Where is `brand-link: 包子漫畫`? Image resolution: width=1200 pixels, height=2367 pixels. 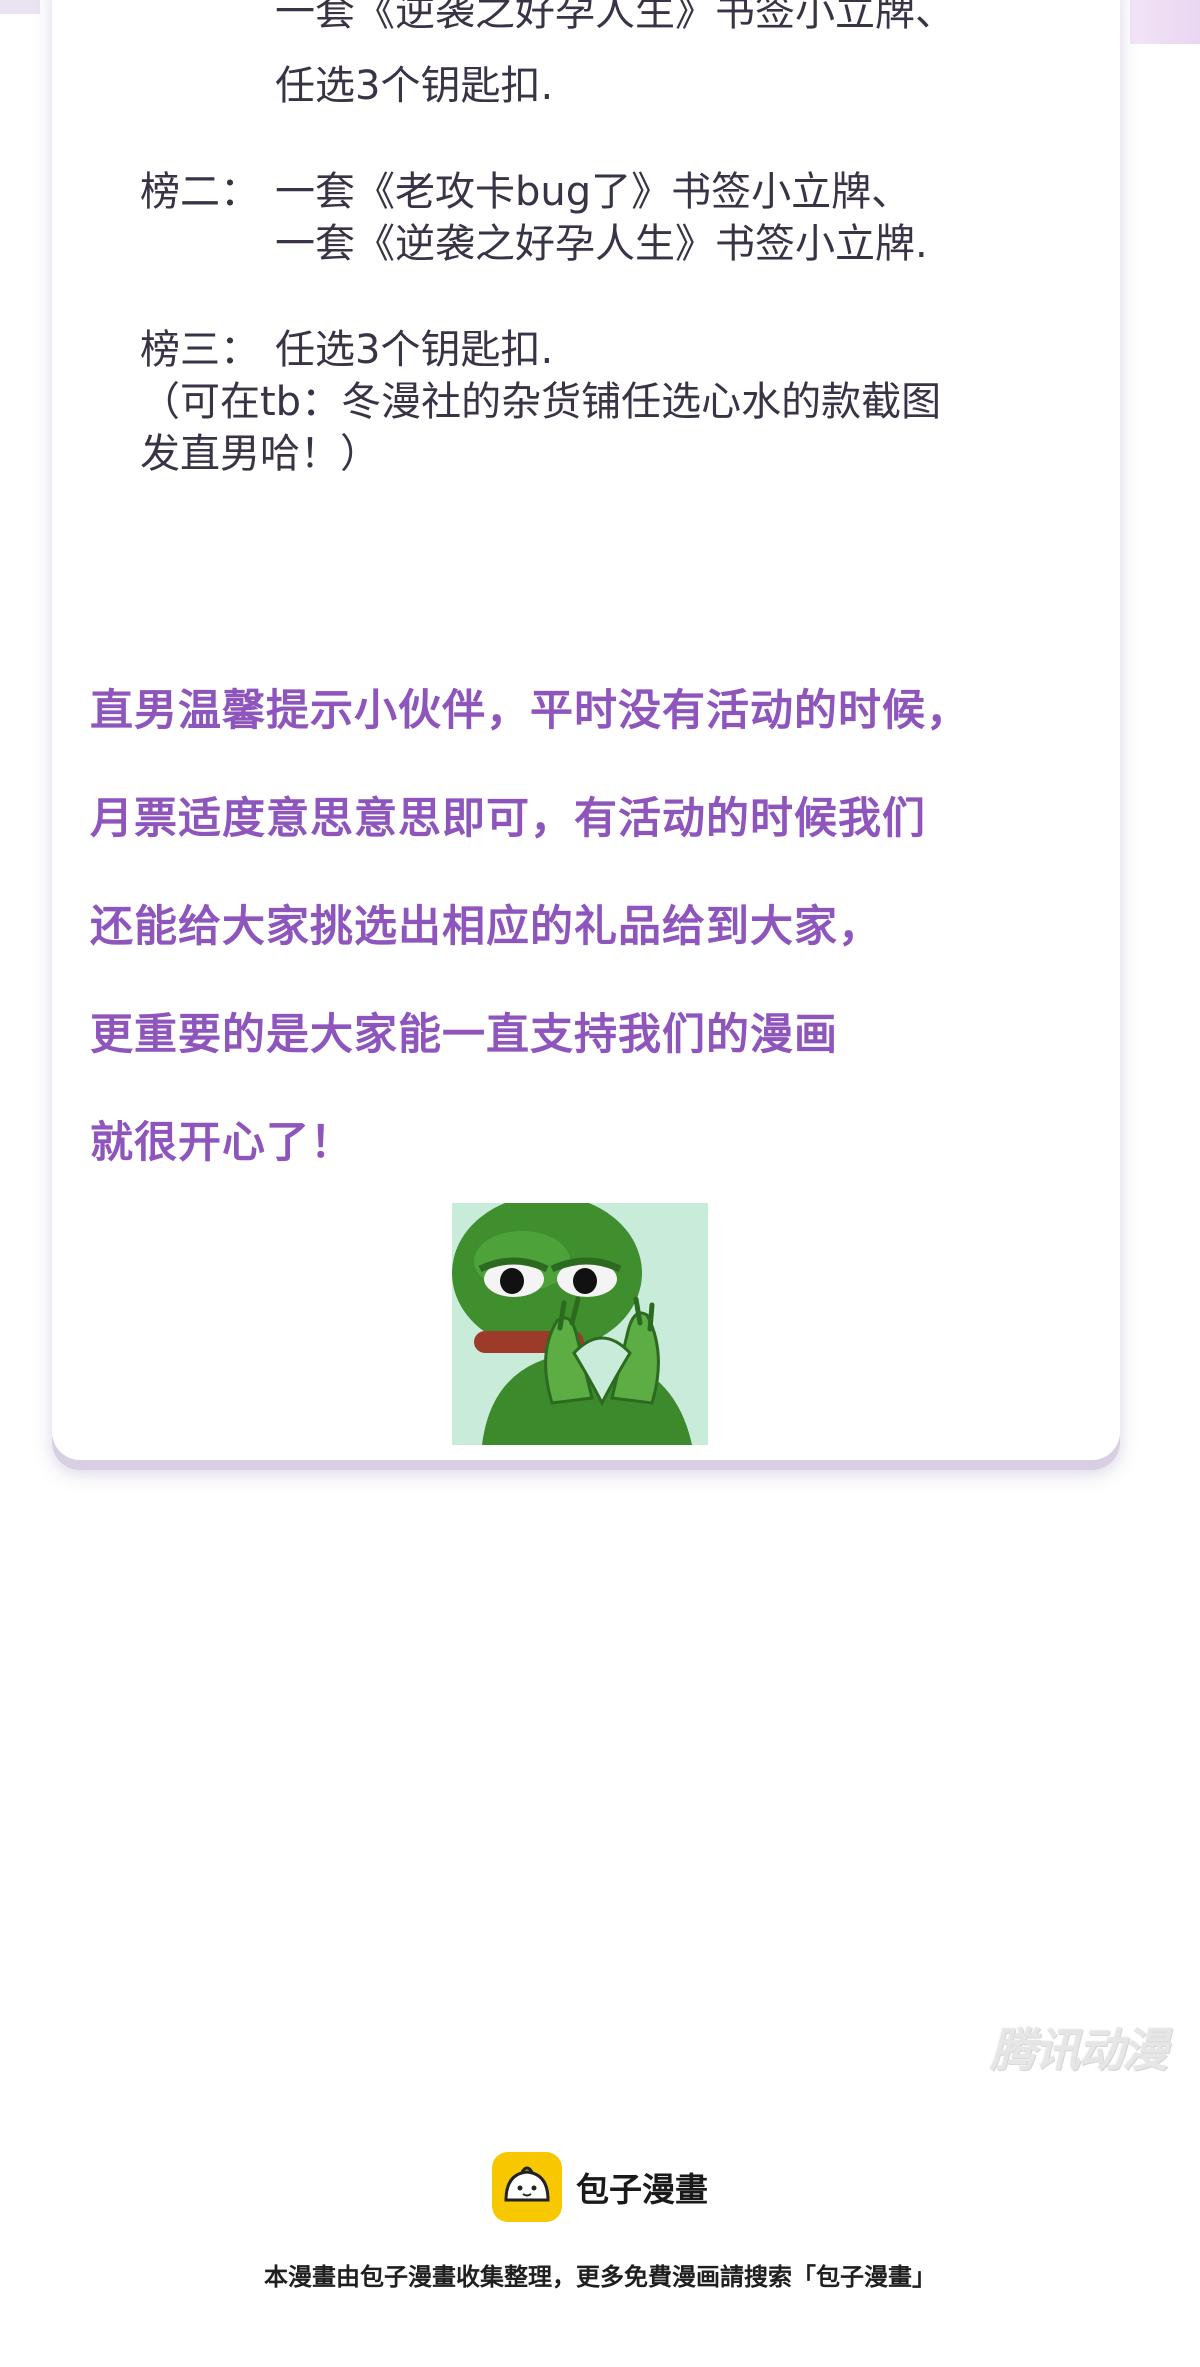
brand-link: 包子漫畫 is located at coordinates (600, 2187).